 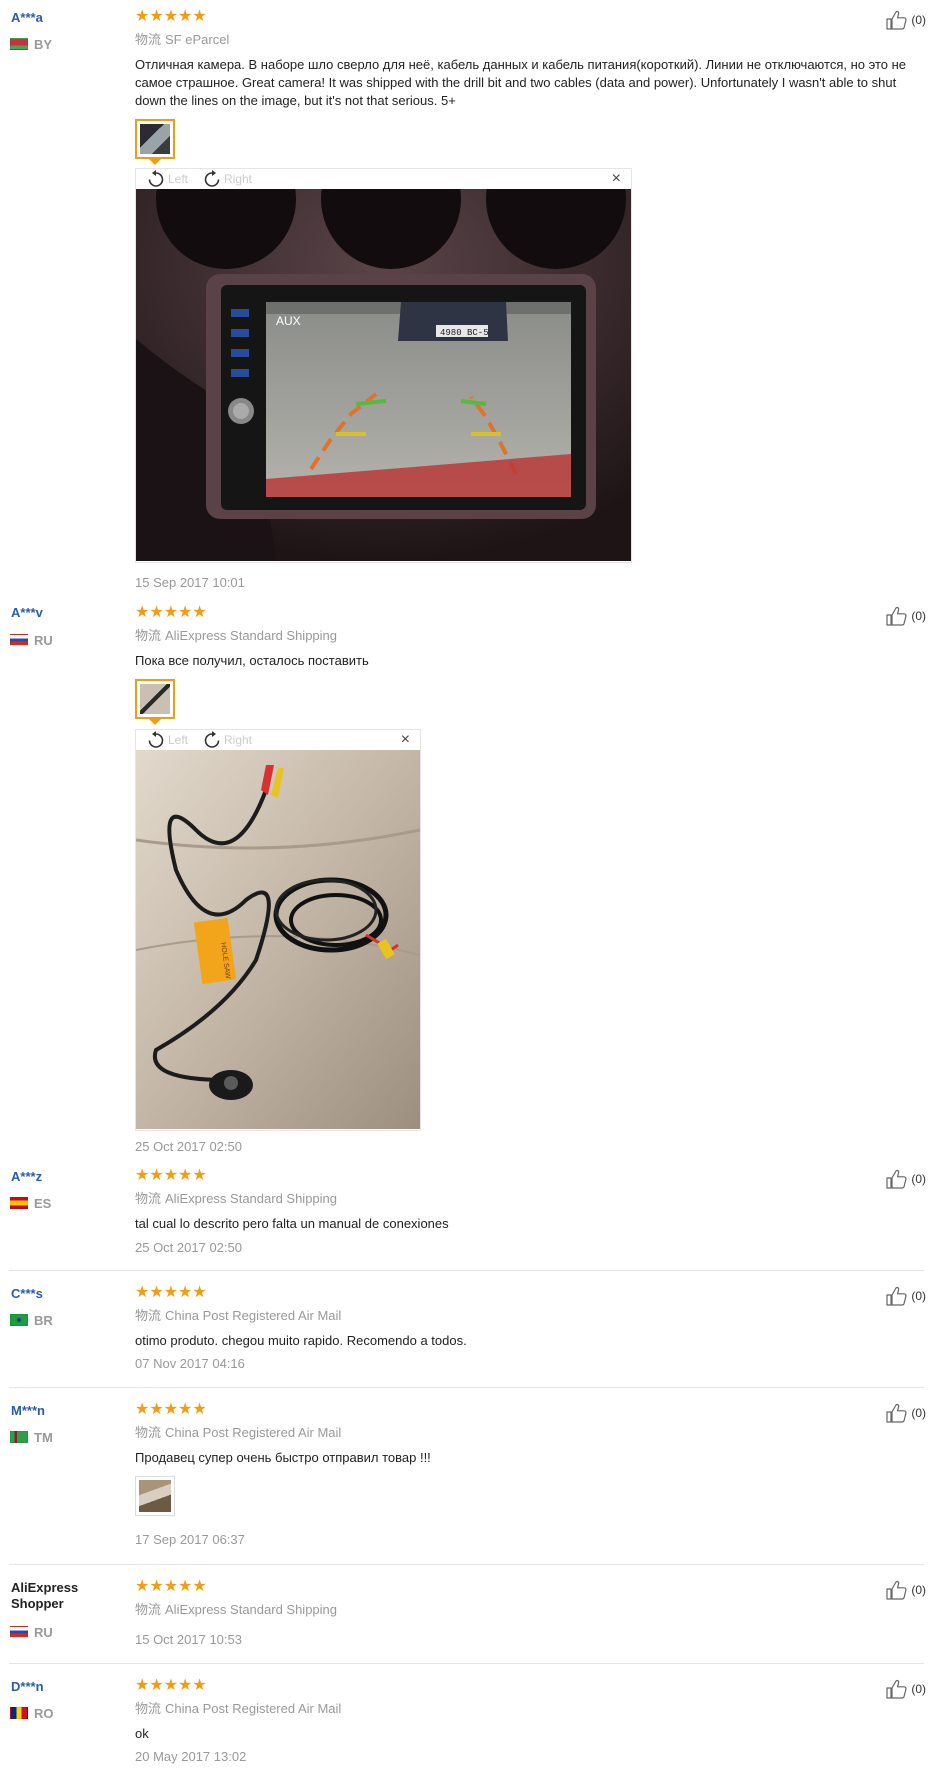 I want to click on review-date: 15 Oct 2017 10:53, so click(x=188, y=1639).